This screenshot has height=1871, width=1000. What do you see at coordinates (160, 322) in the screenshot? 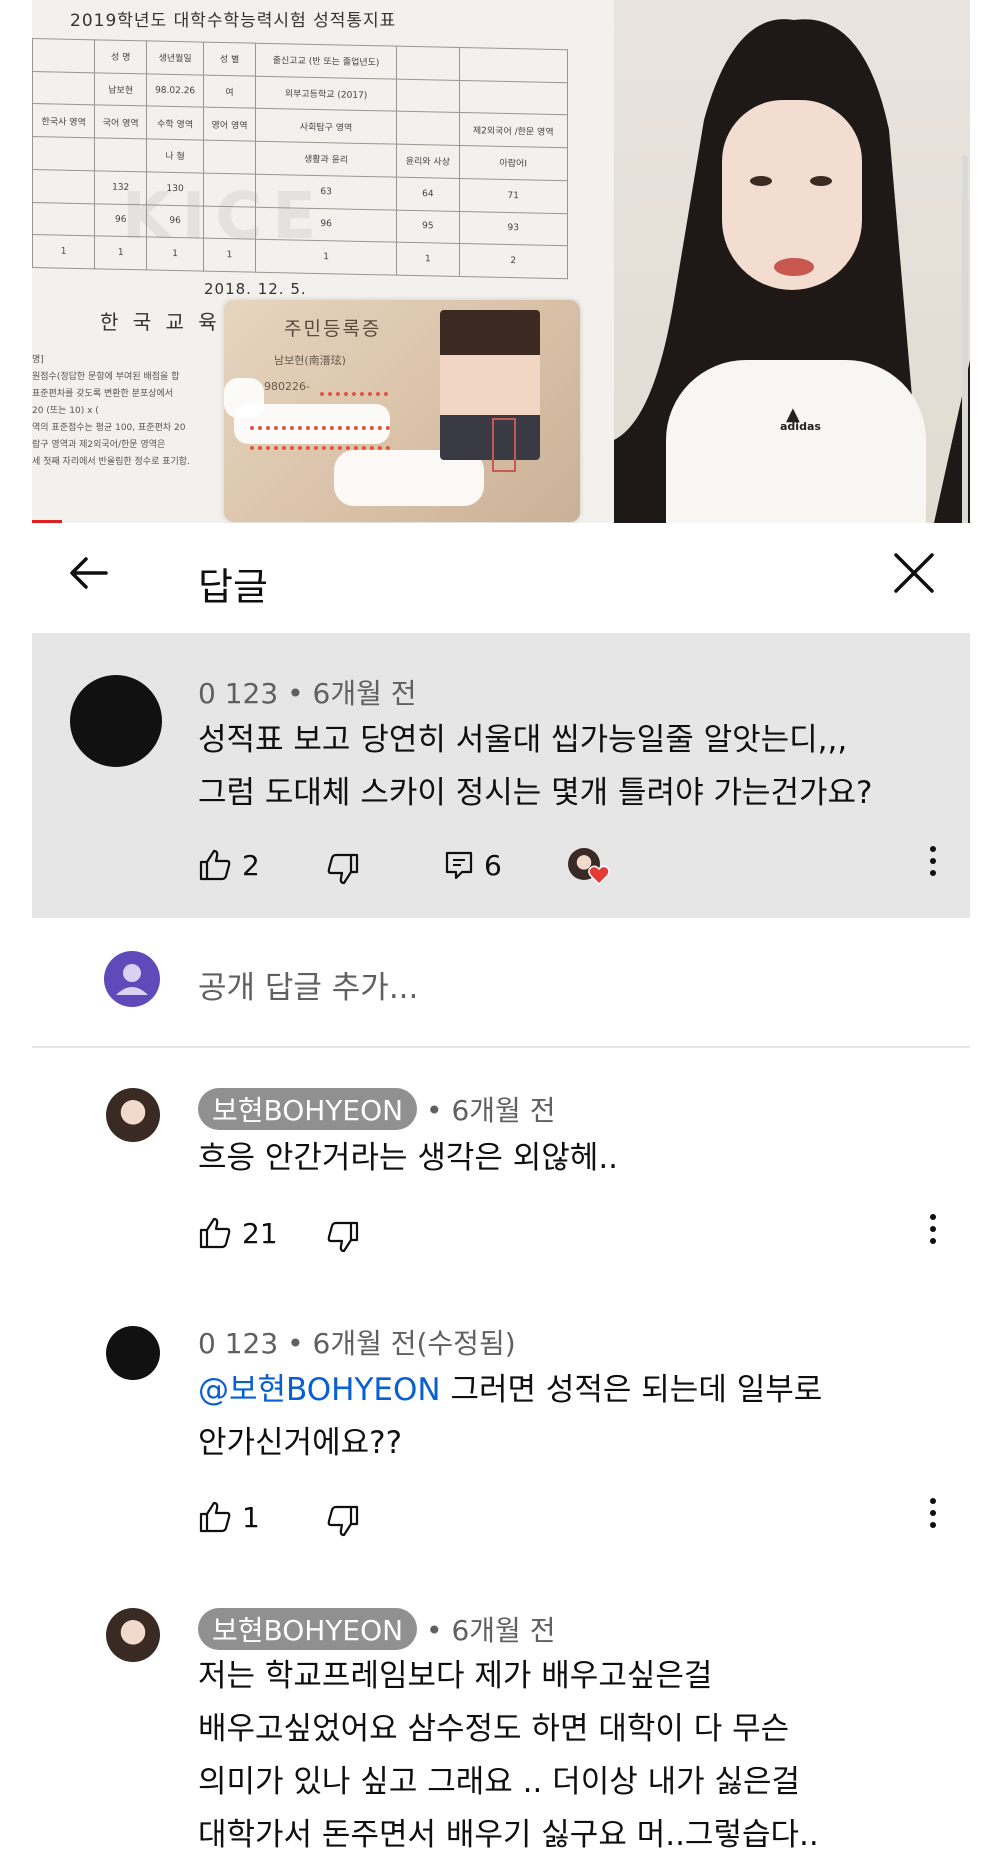
I see `document-issuer: 한 국 교 육` at bounding box center [160, 322].